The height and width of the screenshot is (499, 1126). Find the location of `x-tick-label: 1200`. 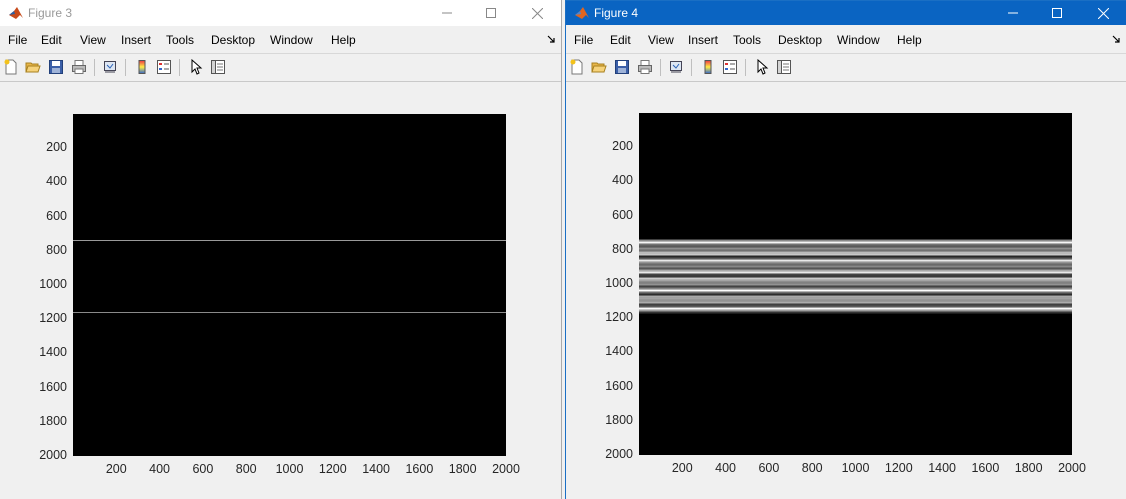

x-tick-label: 1200 is located at coordinates (898, 468).